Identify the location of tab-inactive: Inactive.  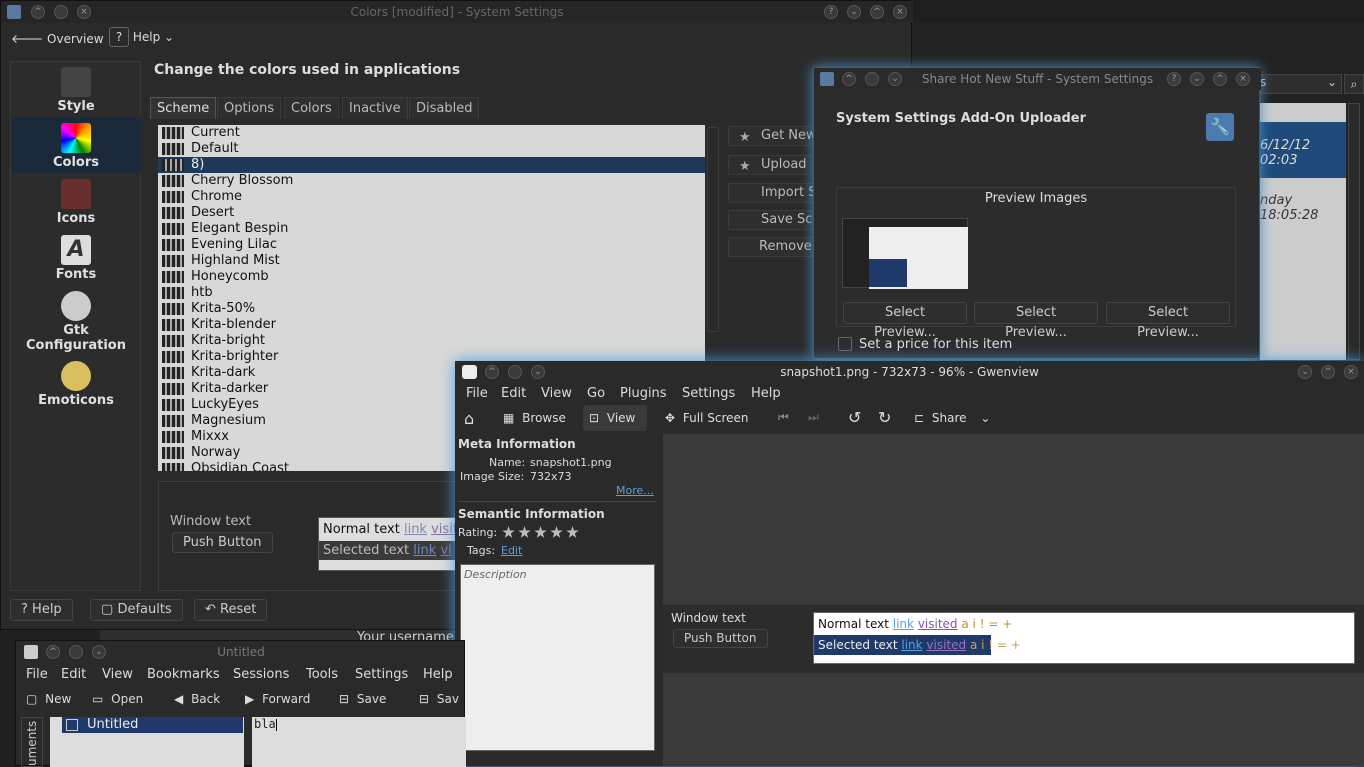
(375, 108).